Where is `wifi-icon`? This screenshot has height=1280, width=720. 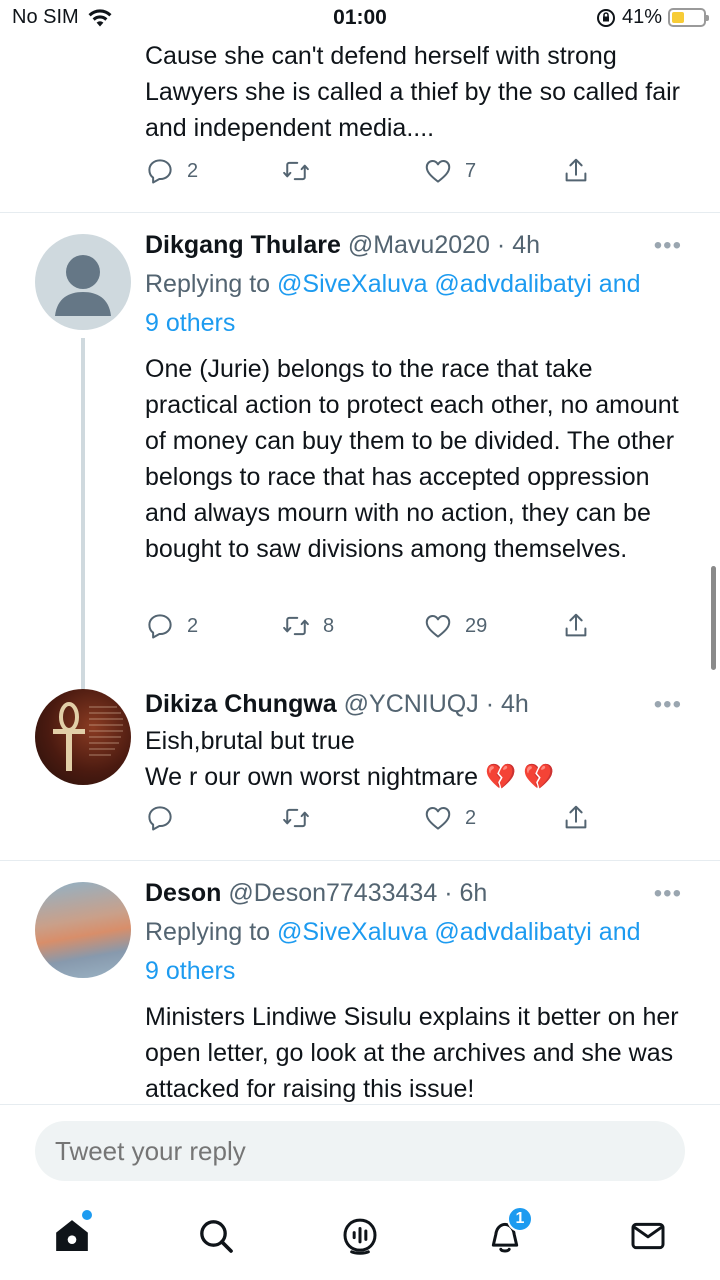
wifi-icon is located at coordinates (100, 17).